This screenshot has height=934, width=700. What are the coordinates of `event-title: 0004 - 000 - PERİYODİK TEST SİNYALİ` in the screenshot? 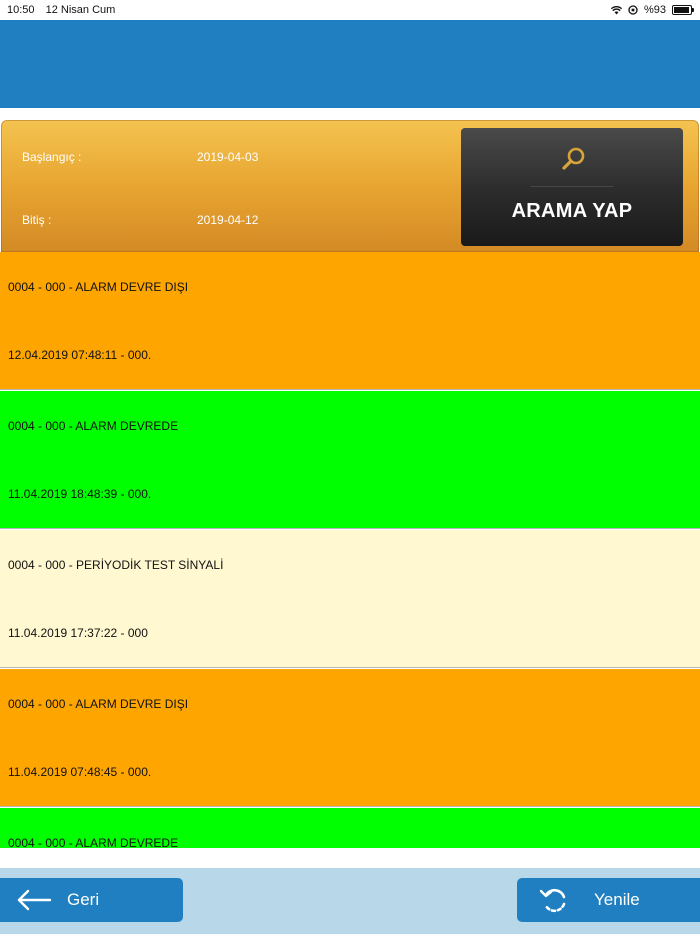 It's located at (116, 565).